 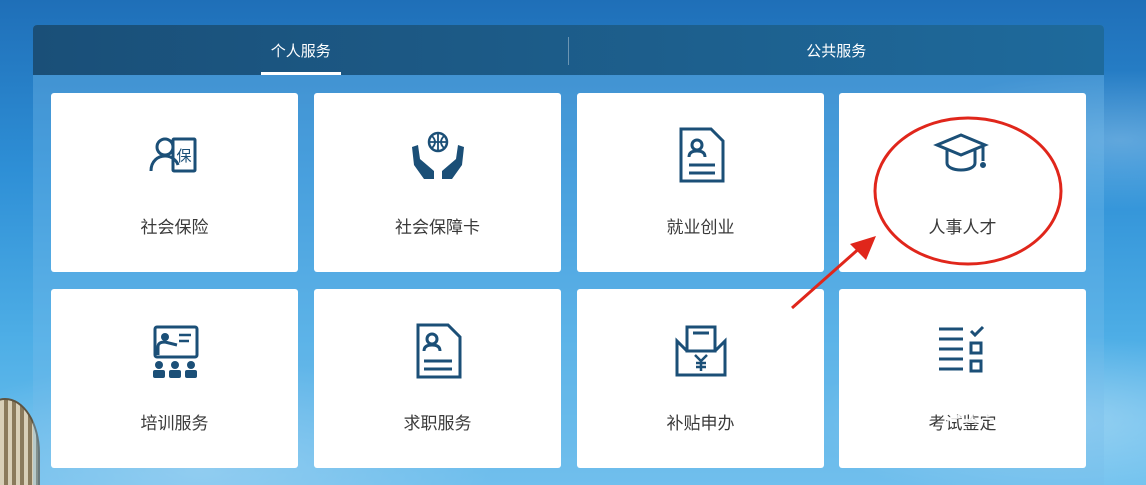 What do you see at coordinates (438, 351) in the screenshot?
I see `job-document-icon` at bounding box center [438, 351].